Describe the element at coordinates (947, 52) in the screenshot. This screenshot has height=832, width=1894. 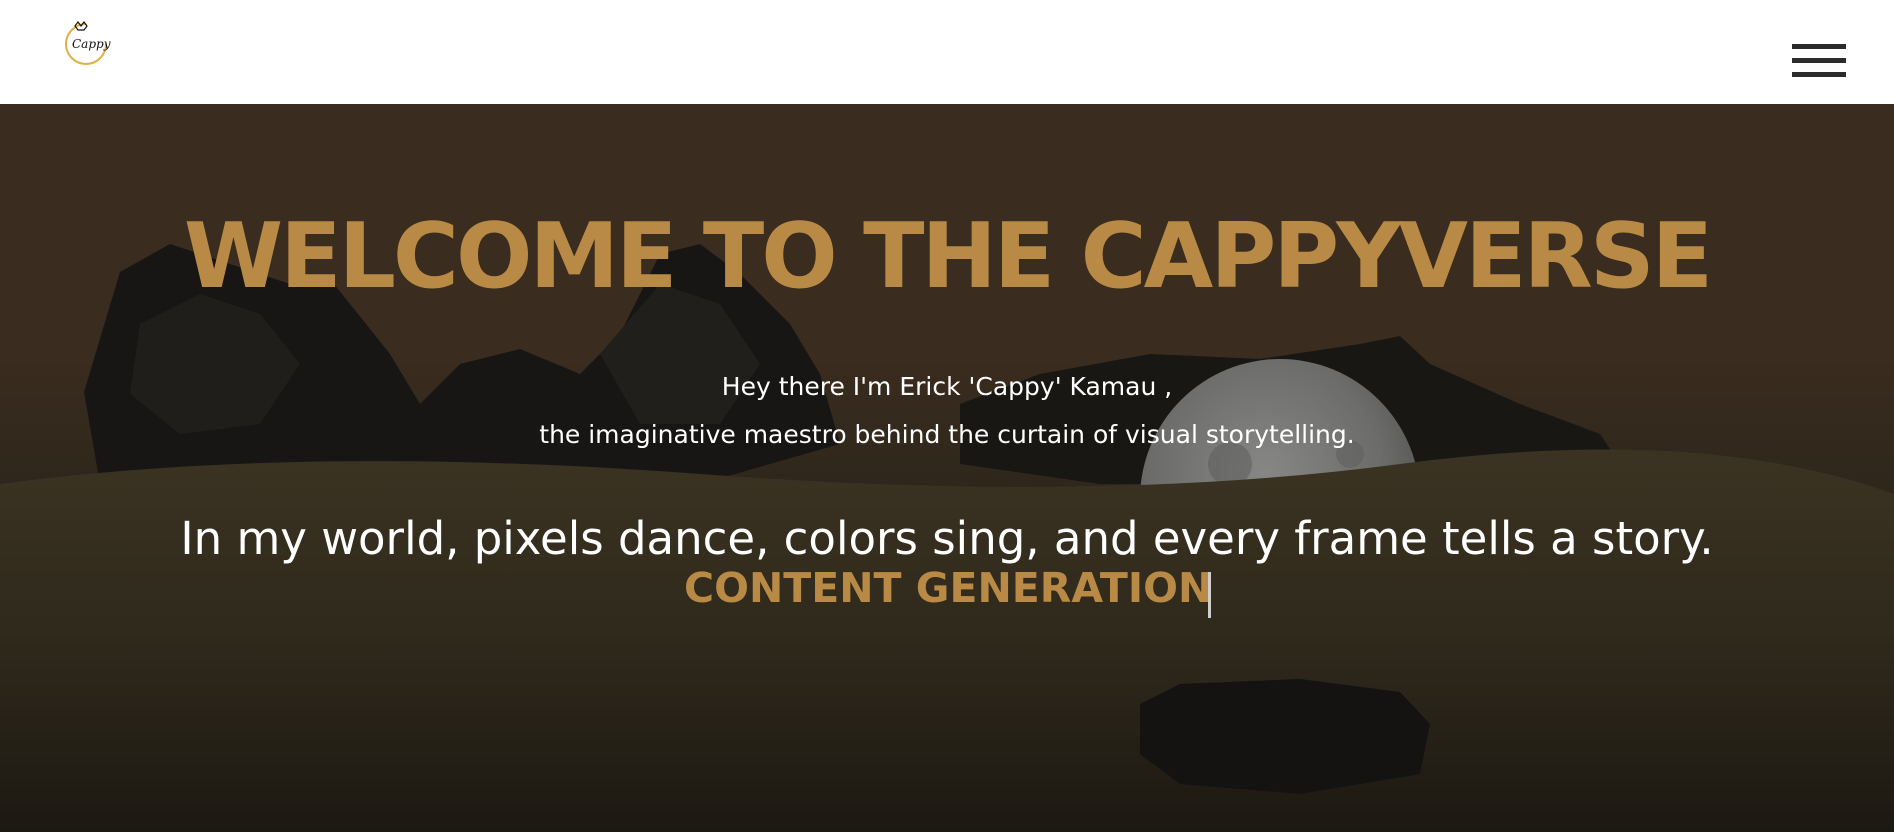
I see `site-header: Cappy` at that location.